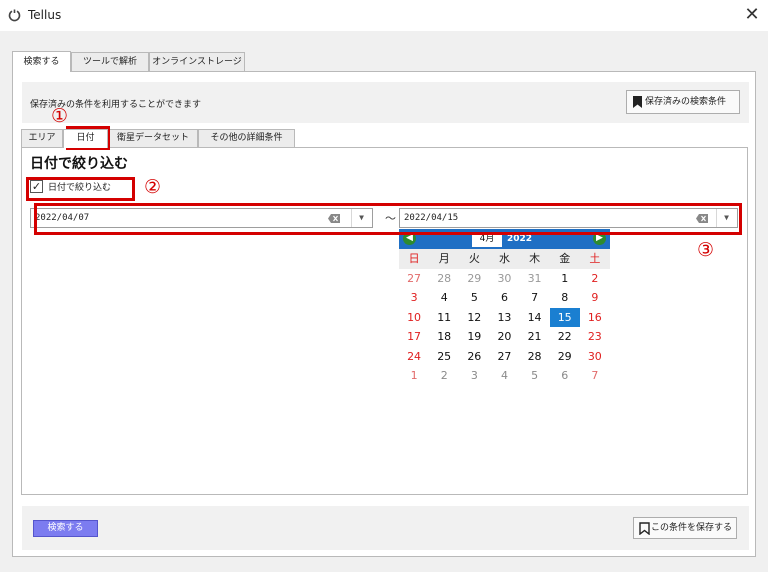  I want to click on subtab-satellite-dataset: 衛星データセット, so click(153, 138).